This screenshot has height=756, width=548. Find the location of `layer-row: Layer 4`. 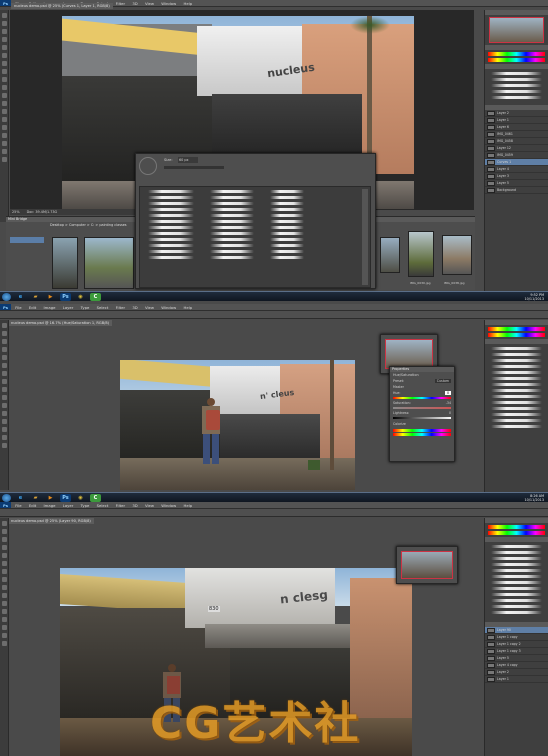

layer-row: Layer 4 is located at coordinates (516, 169).